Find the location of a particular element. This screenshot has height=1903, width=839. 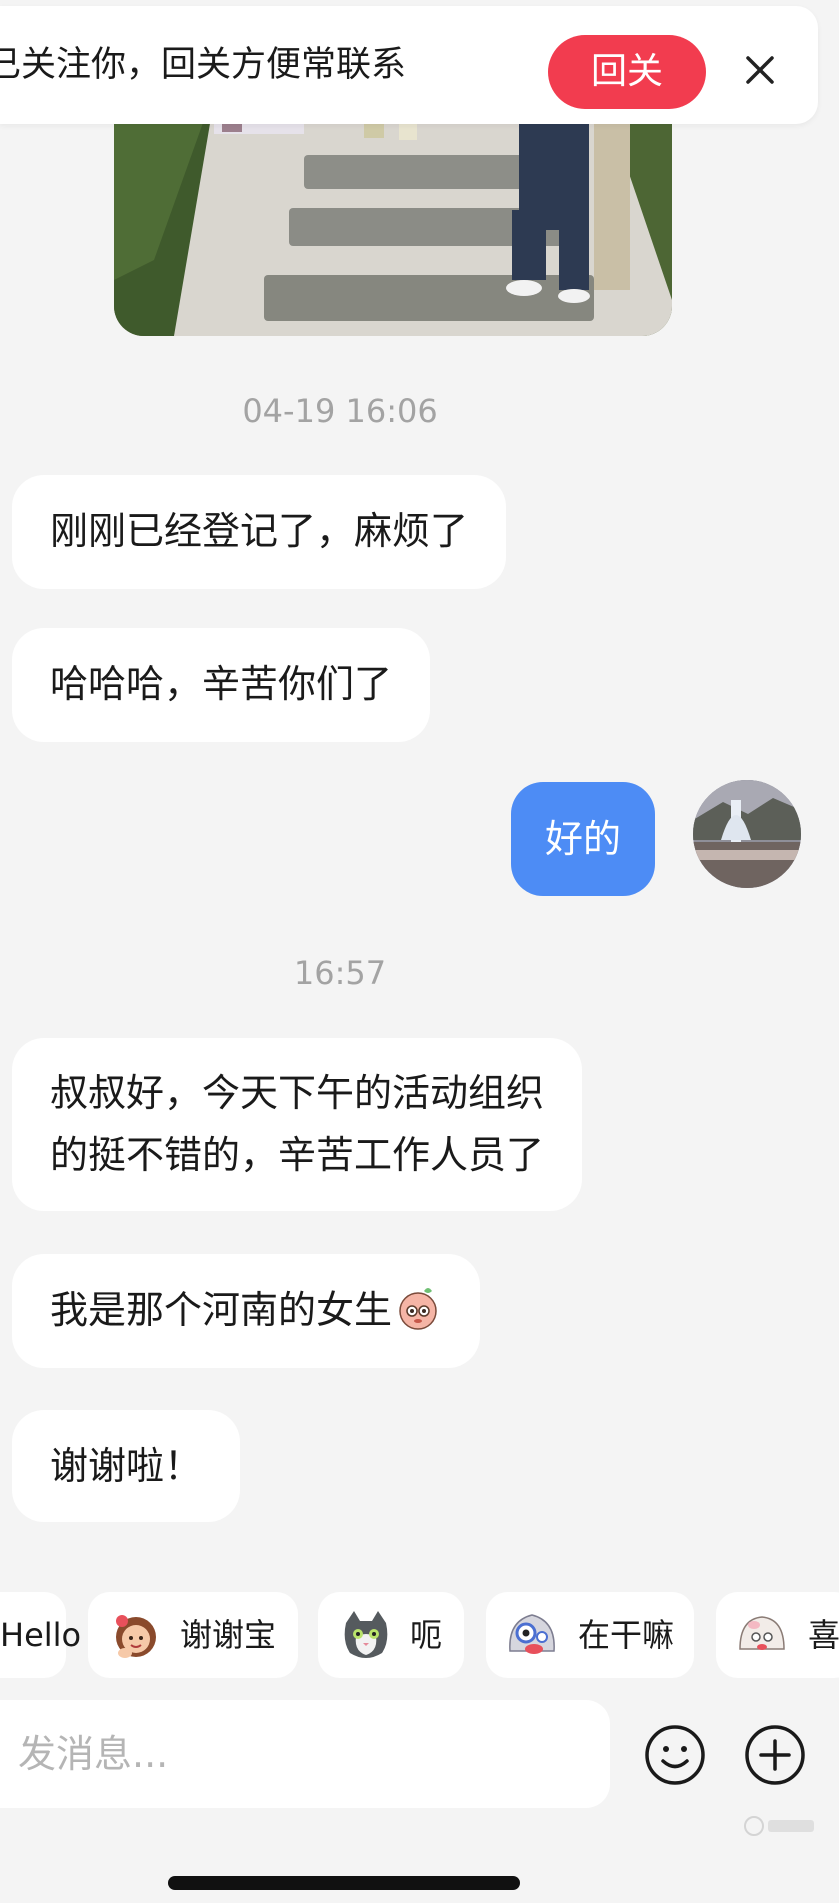

quick-reply-chip: Hello is located at coordinates (40, 1635).